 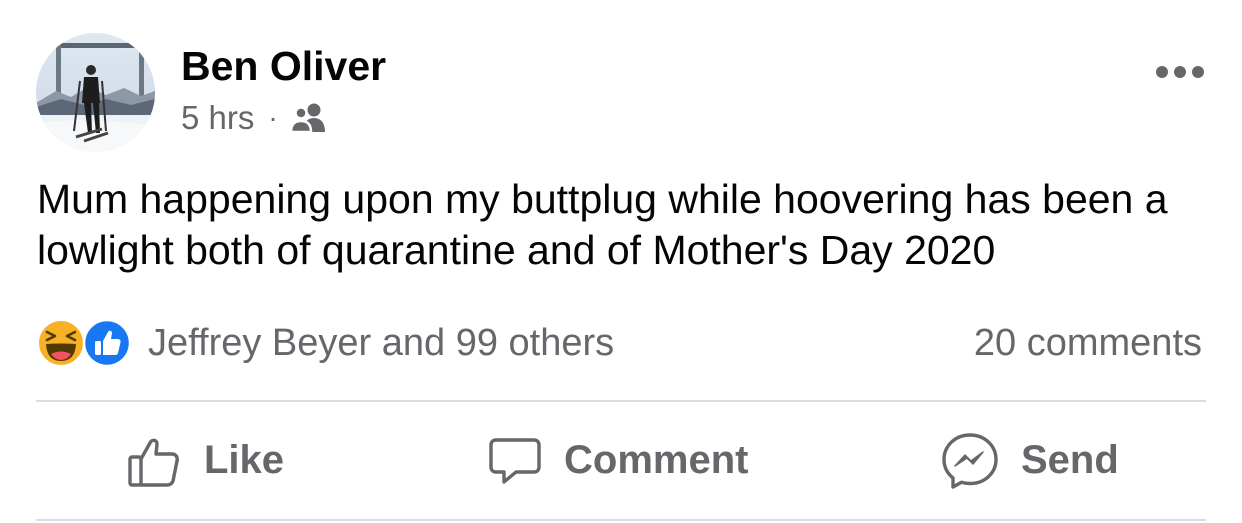 I want to click on more-horizontal-icon, so click(x=1180, y=72).